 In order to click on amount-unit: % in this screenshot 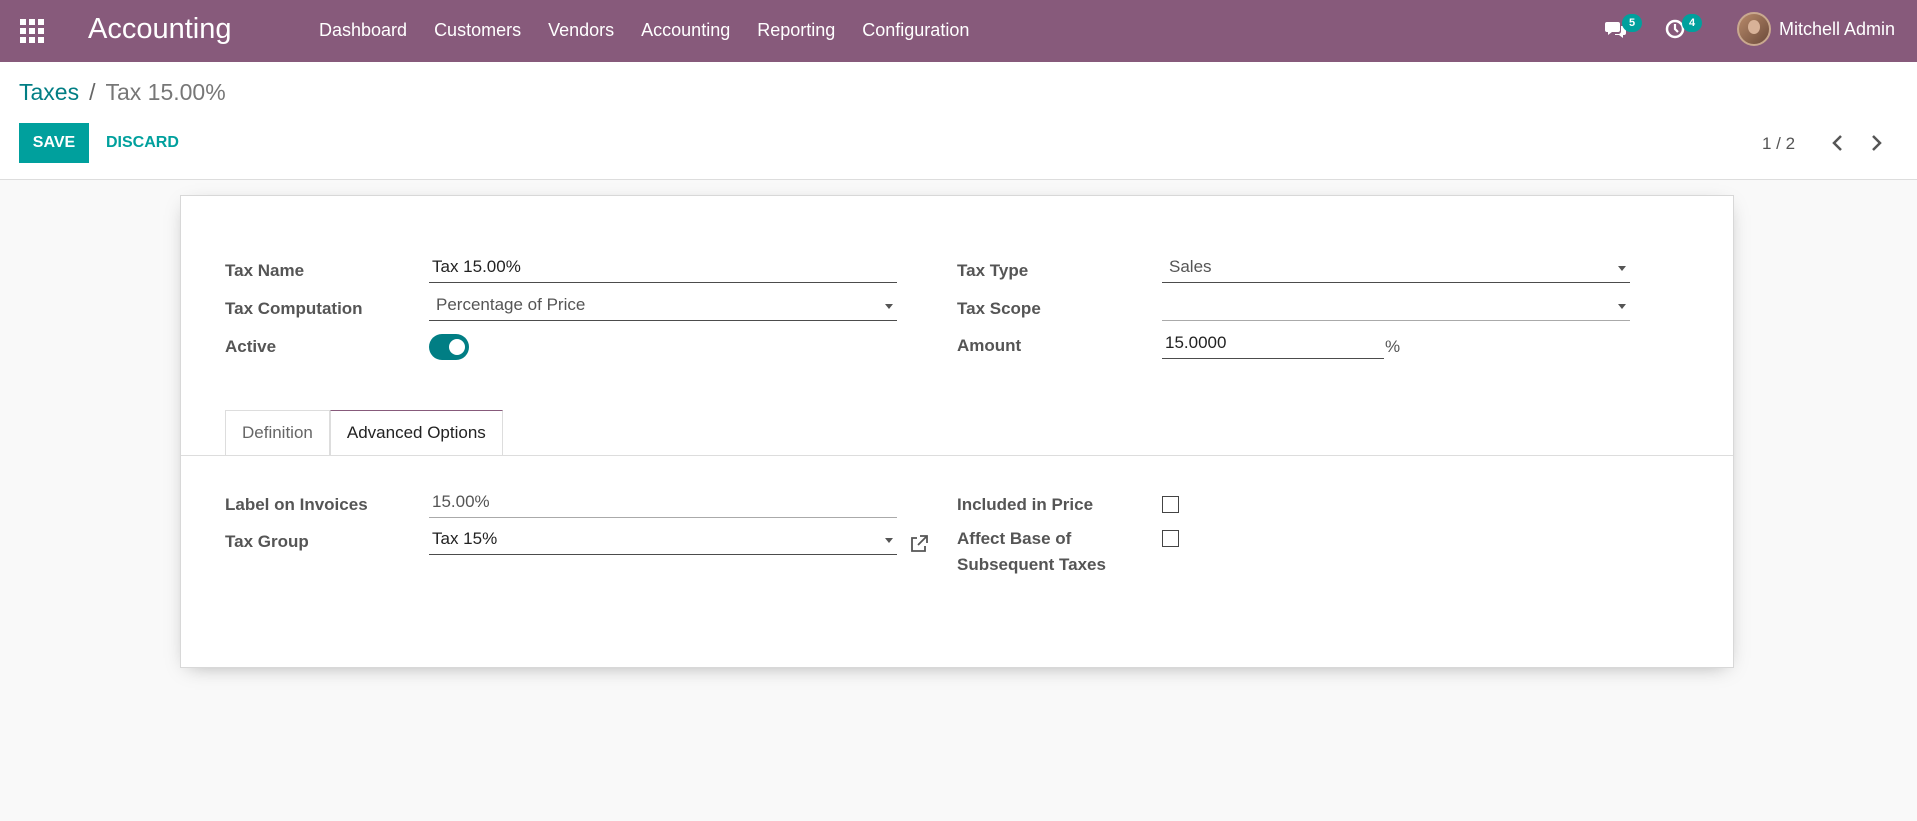, I will do `click(1393, 346)`.